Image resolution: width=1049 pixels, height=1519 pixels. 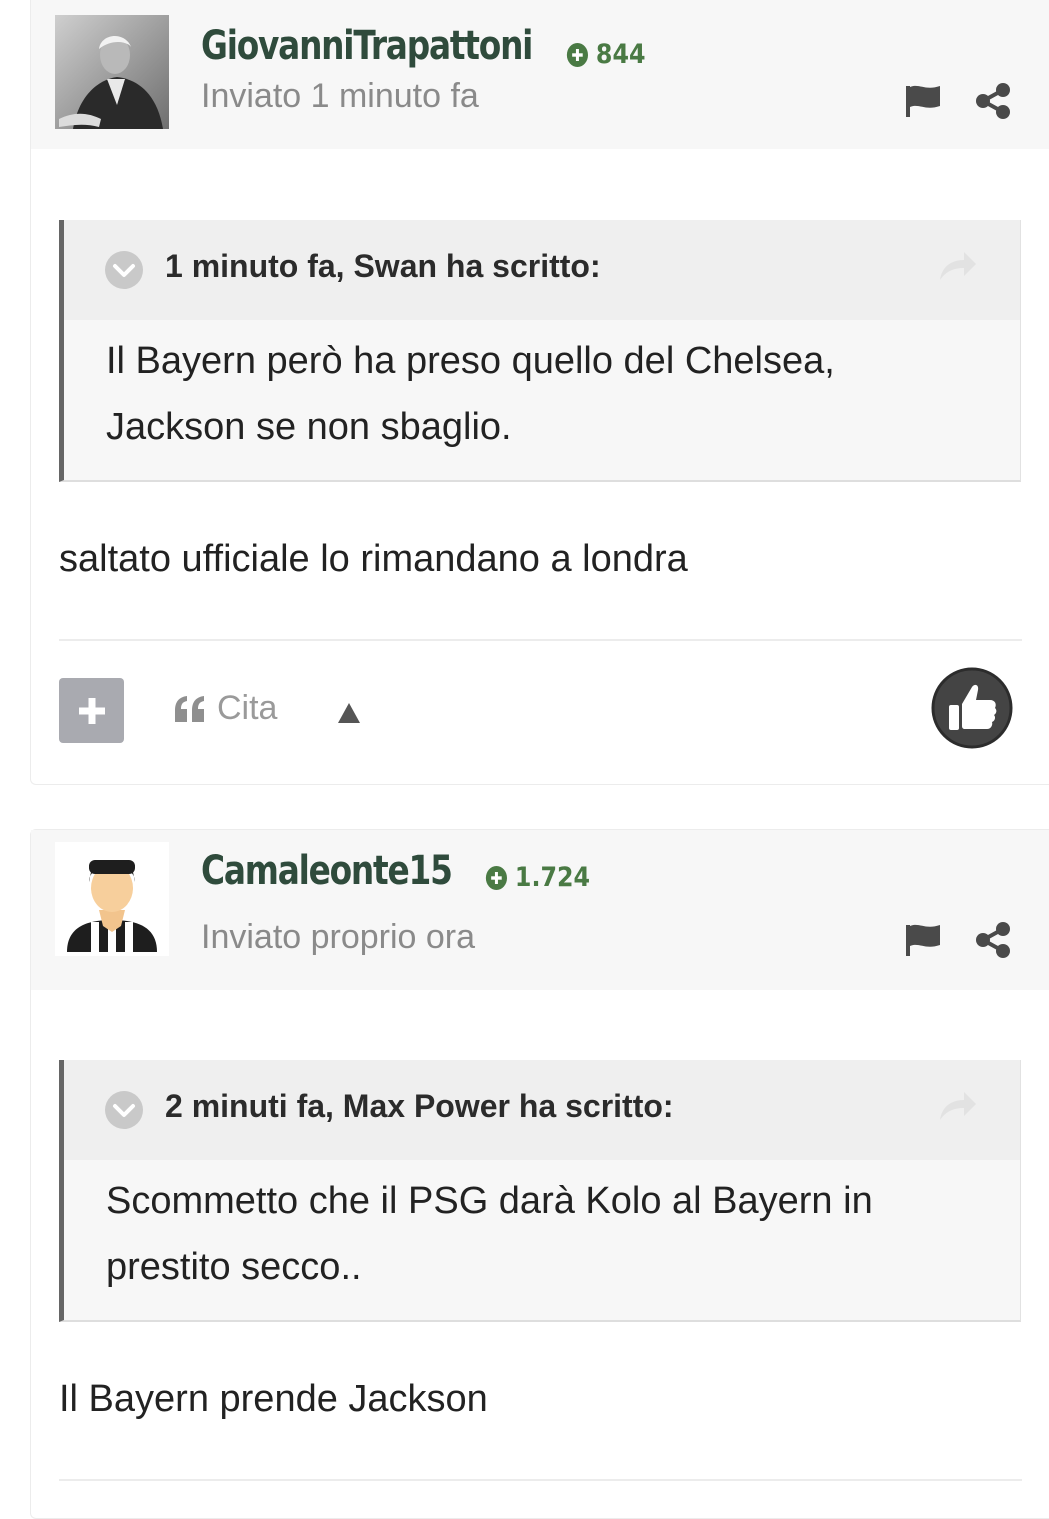 I want to click on quote-header: 2 minuti fa, Max Power ha scritto:, so click(x=542, y=1110).